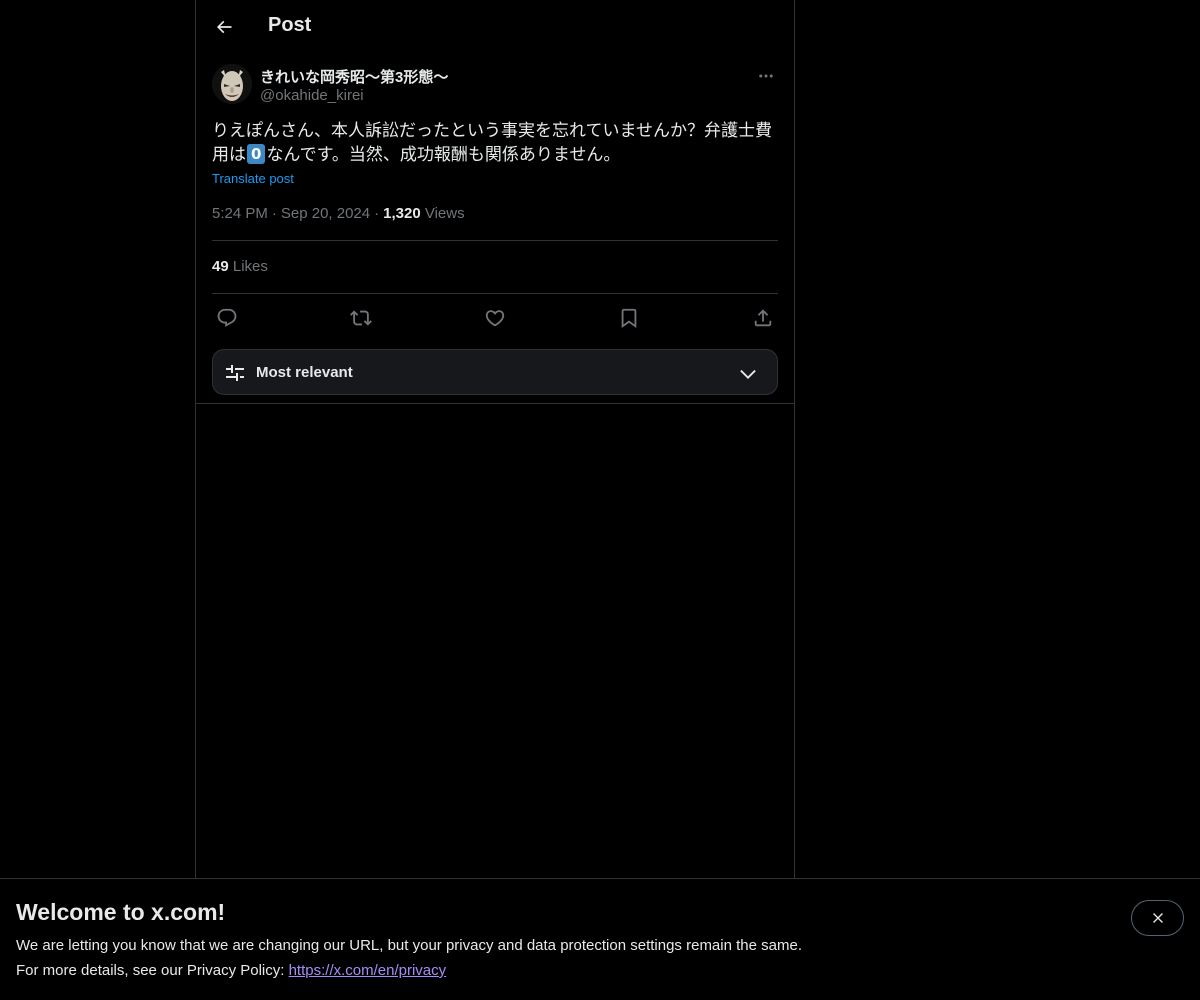 This screenshot has height=1000, width=1200. I want to click on like-icon, so click(495, 318).